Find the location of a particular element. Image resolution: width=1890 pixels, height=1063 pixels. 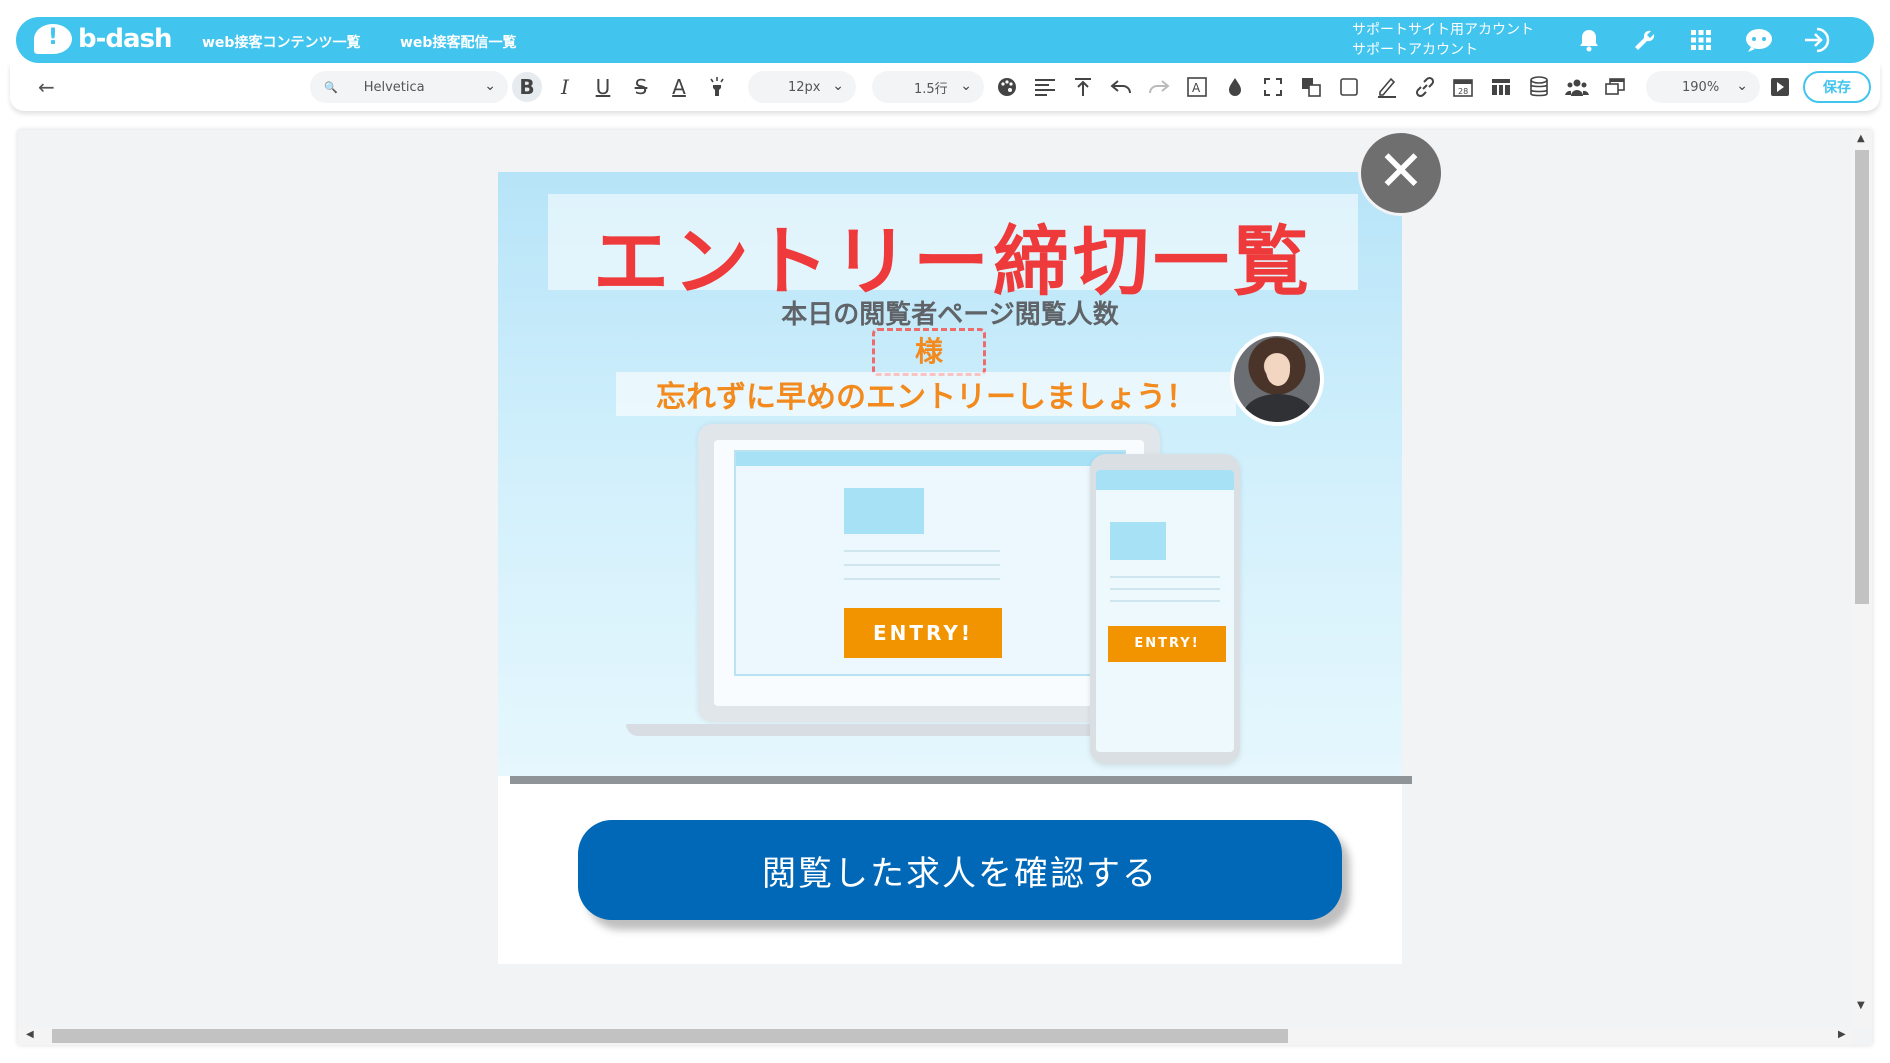

avatar-body is located at coordinates (1278, 408).